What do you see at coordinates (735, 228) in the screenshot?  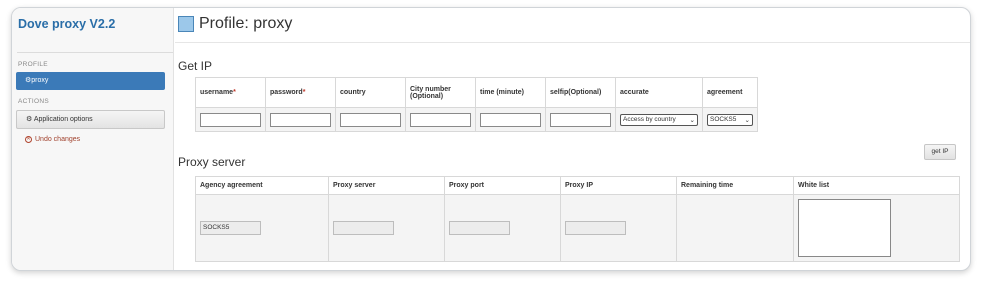 I see `remaining-time-cell` at bounding box center [735, 228].